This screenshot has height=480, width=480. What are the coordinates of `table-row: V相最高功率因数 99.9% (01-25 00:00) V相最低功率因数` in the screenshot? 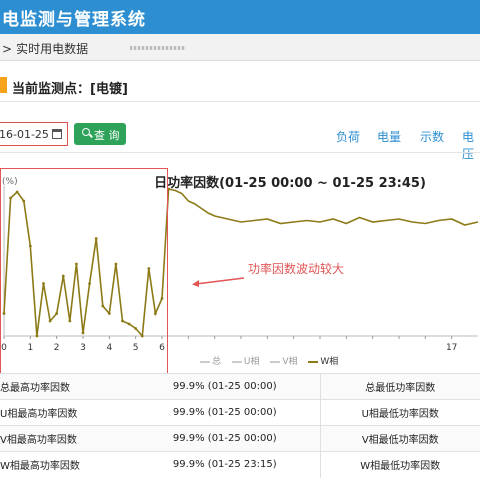 It's located at (240, 438).